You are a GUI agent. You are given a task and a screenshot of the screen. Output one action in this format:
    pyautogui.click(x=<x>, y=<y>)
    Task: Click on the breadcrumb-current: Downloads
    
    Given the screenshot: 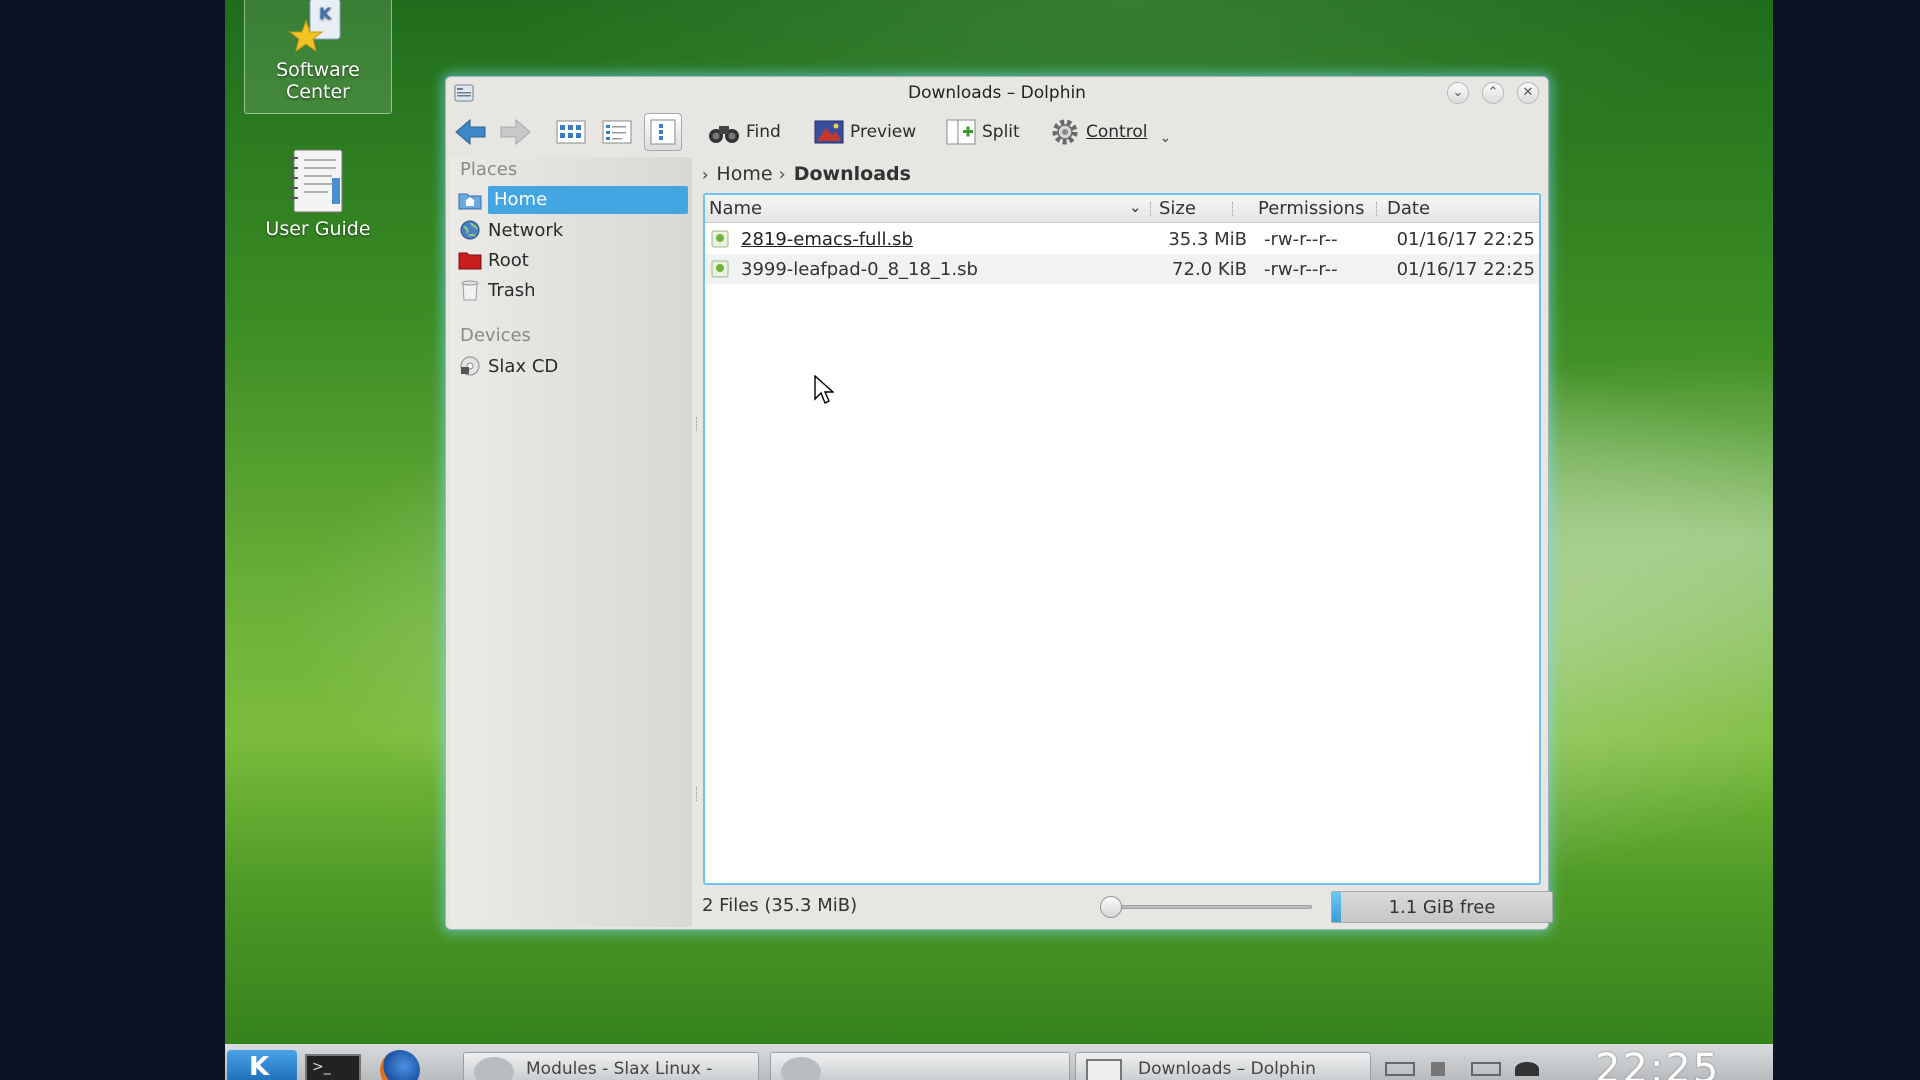 What is the action you would take?
    pyautogui.click(x=852, y=174)
    